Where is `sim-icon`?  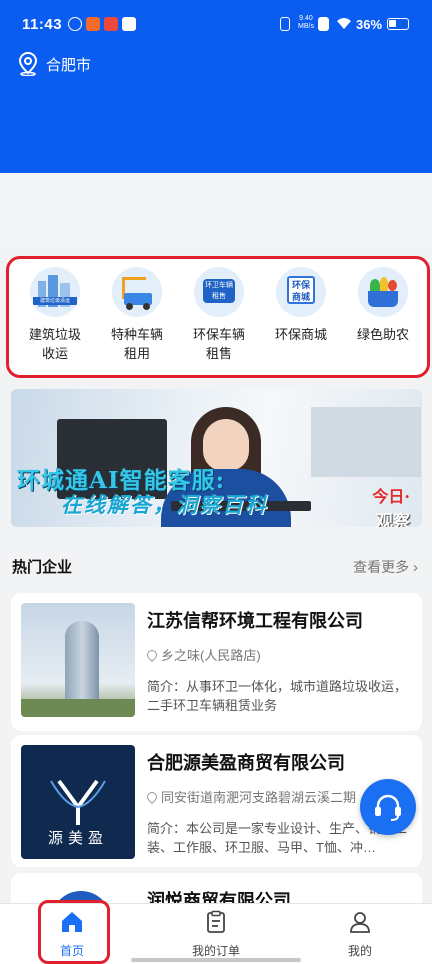
sim-icon is located at coordinates (323, 24).